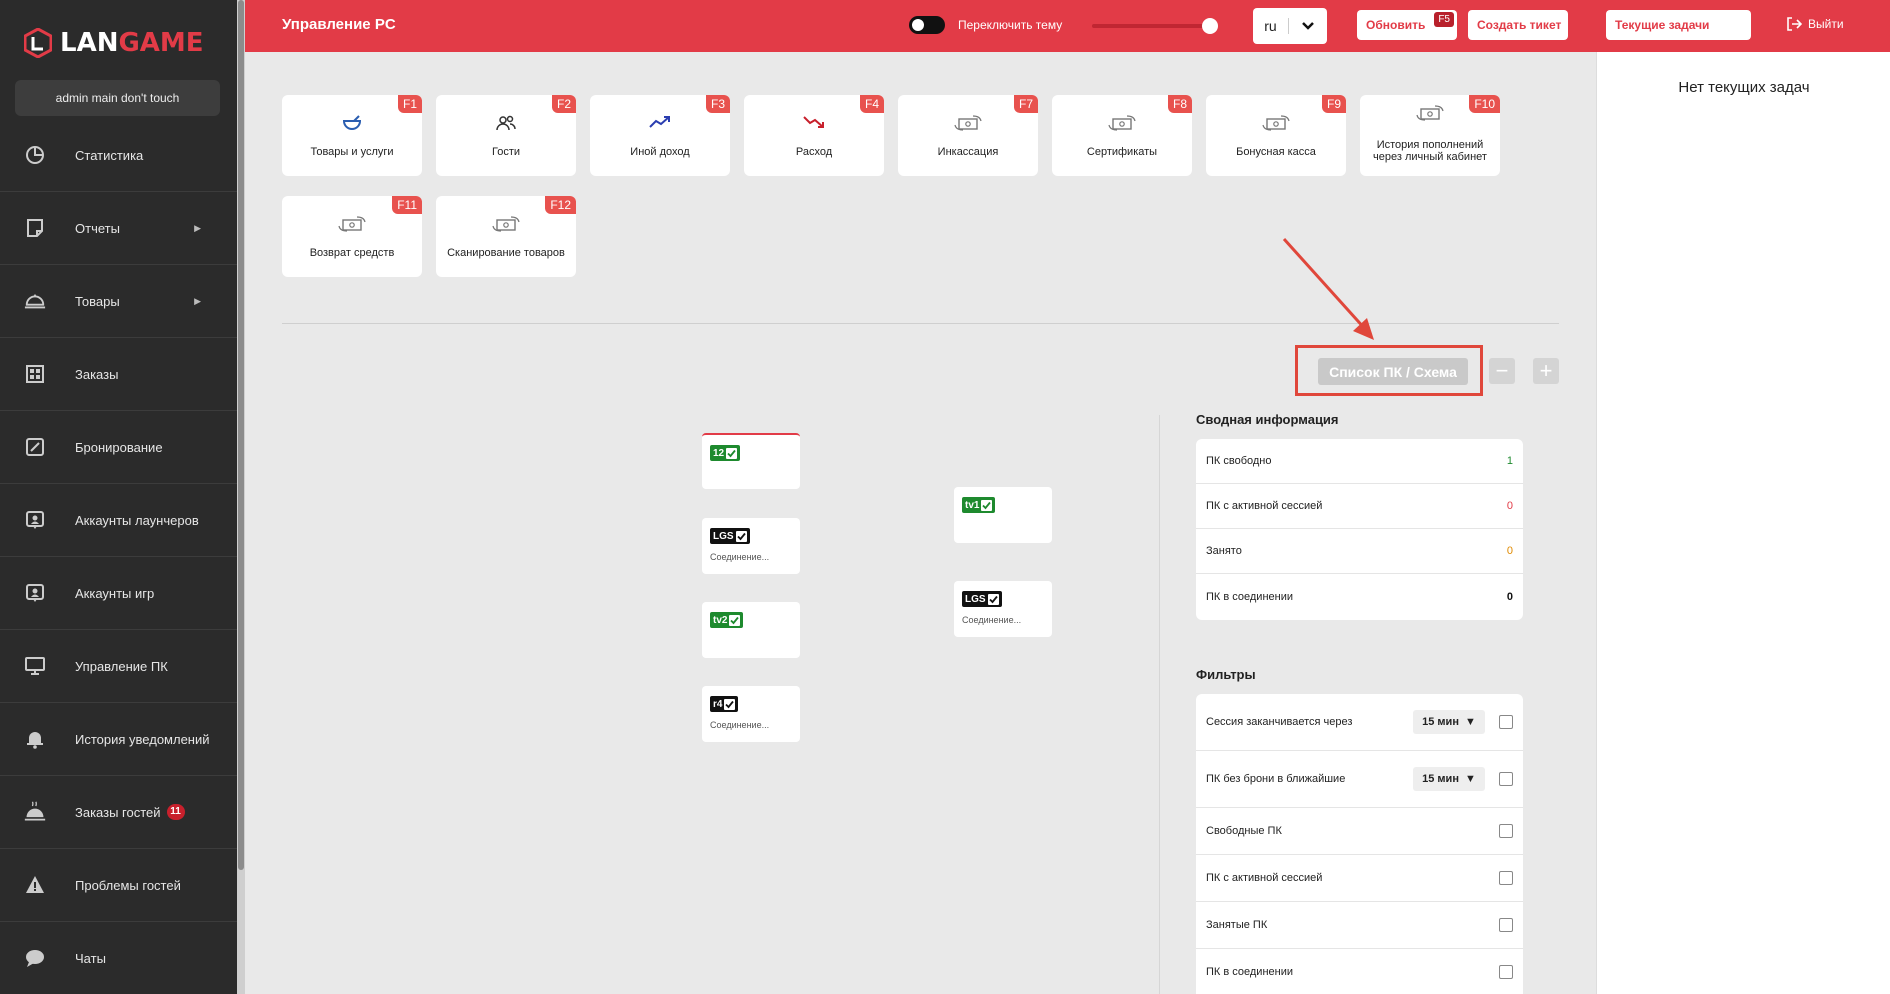  Describe the element at coordinates (1546, 371) in the screenshot. I see `zoom-in-button: +` at that location.